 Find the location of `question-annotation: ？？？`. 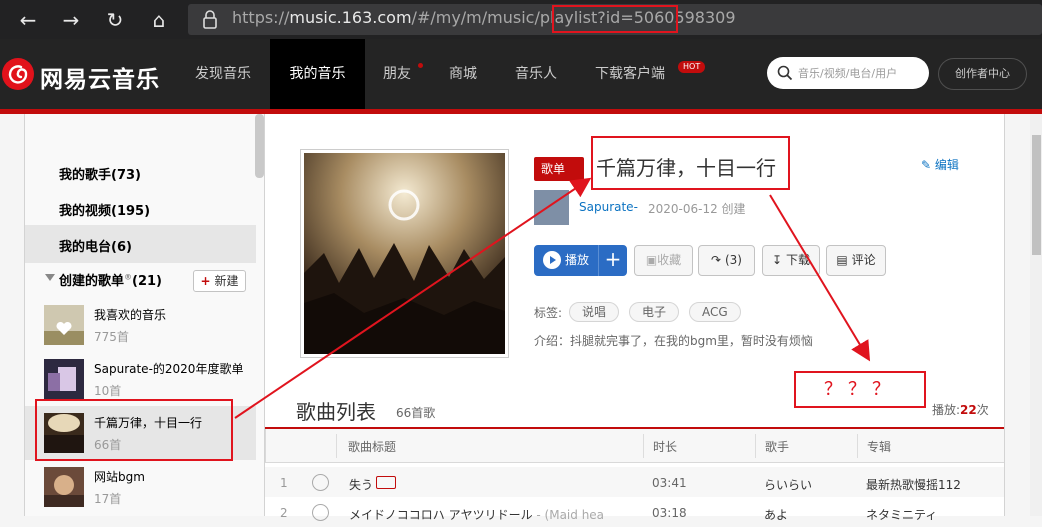

question-annotation: ？？？ is located at coordinates (860, 389).